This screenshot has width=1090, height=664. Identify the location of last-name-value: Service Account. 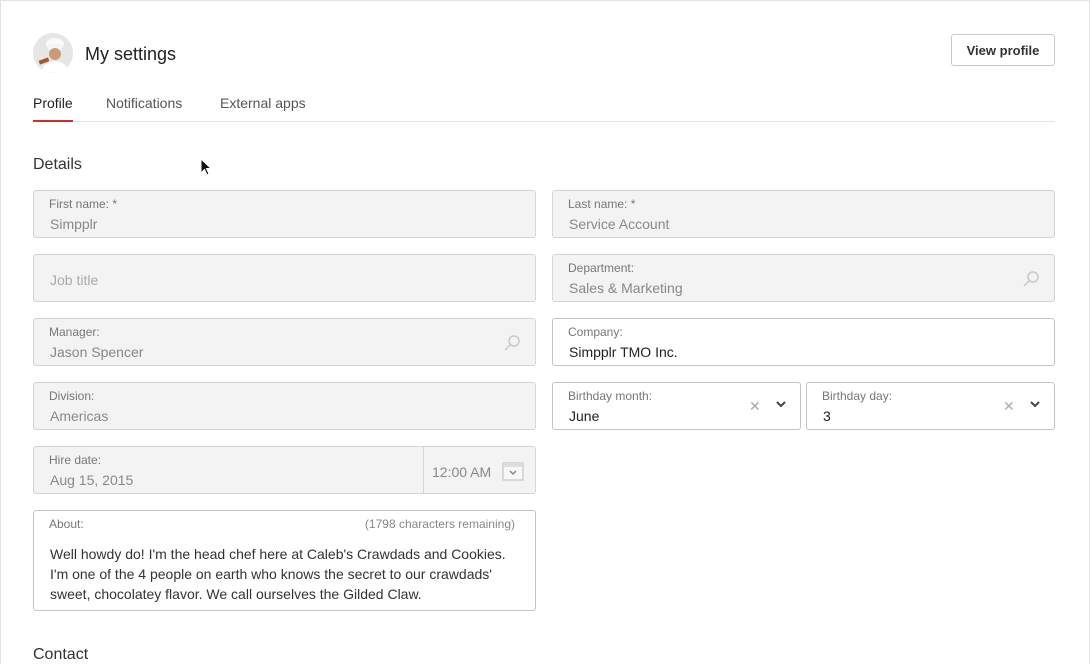
(619, 224).